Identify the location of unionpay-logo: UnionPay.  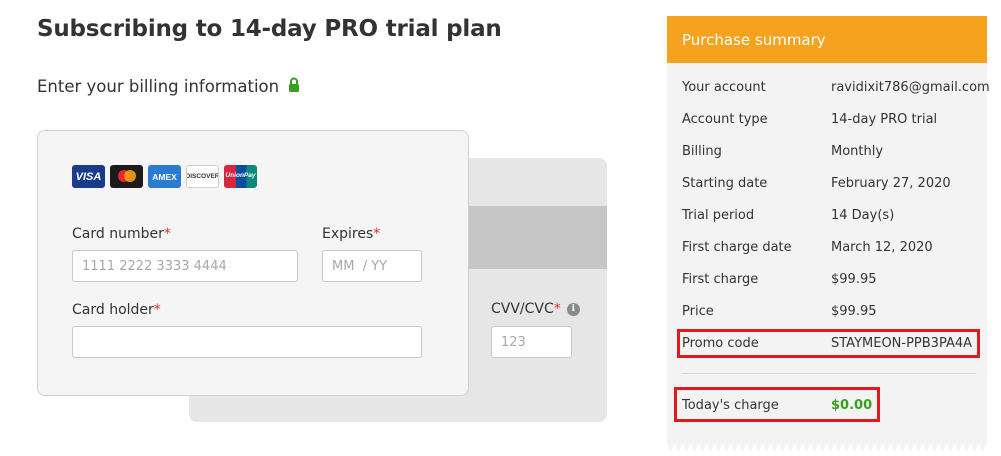
(240, 176).